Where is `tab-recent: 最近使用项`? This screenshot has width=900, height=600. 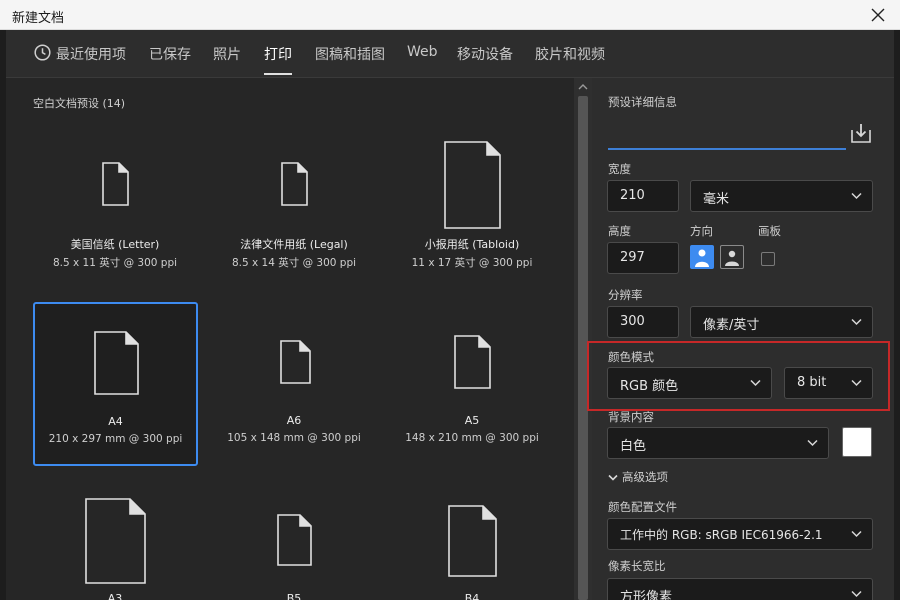
tab-recent: 最近使用项 is located at coordinates (91, 54).